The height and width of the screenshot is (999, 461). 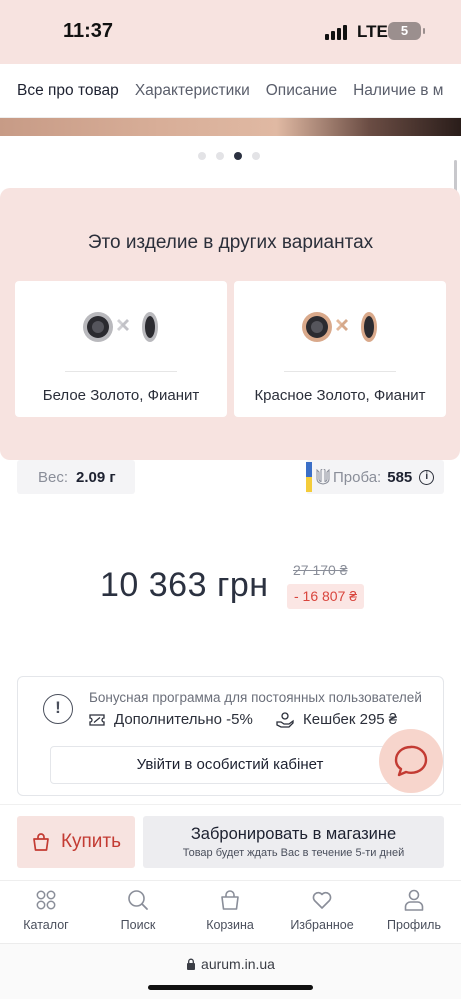 I want to click on tab-all-about-product: Все про товар, so click(x=68, y=91).